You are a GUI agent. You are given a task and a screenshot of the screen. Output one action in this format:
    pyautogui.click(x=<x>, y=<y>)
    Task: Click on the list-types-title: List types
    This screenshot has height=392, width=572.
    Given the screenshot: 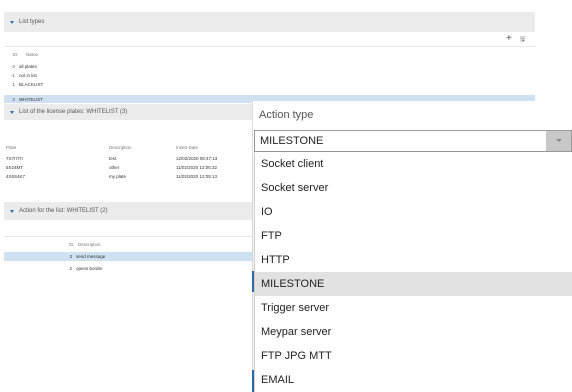 What is the action you would take?
    pyautogui.click(x=32, y=22)
    